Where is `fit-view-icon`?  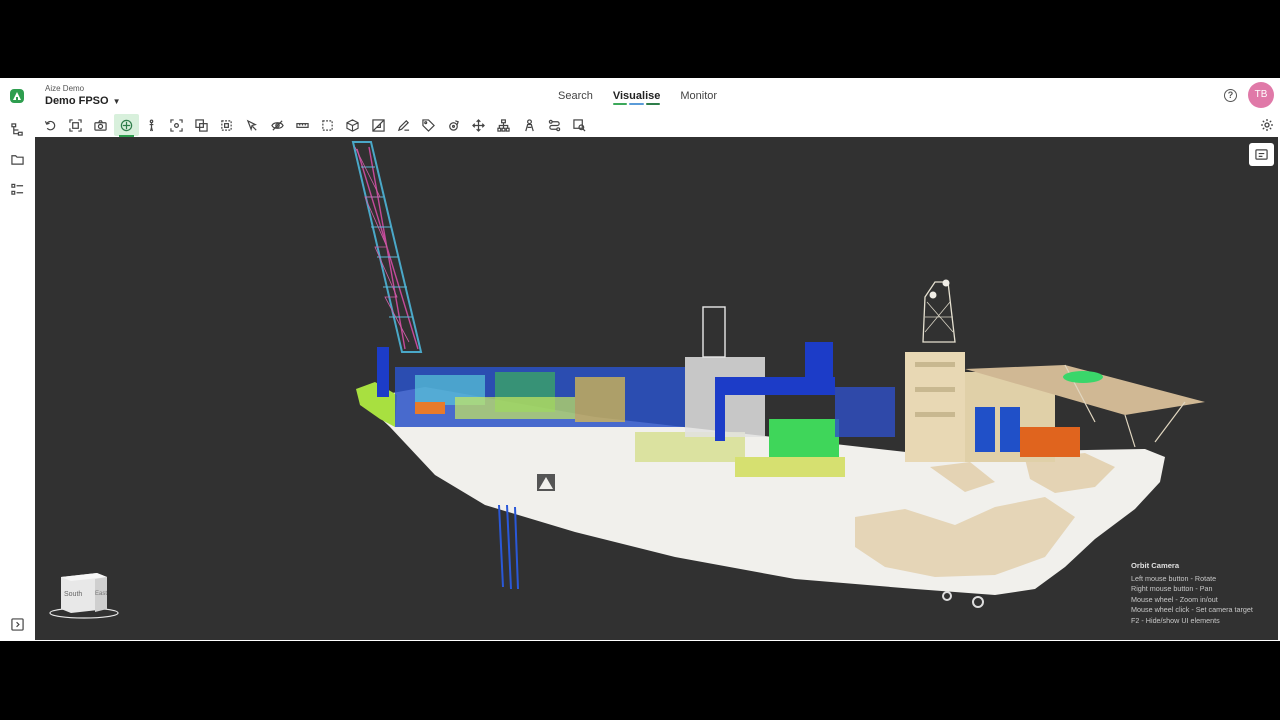
fit-view-icon is located at coordinates (75, 125).